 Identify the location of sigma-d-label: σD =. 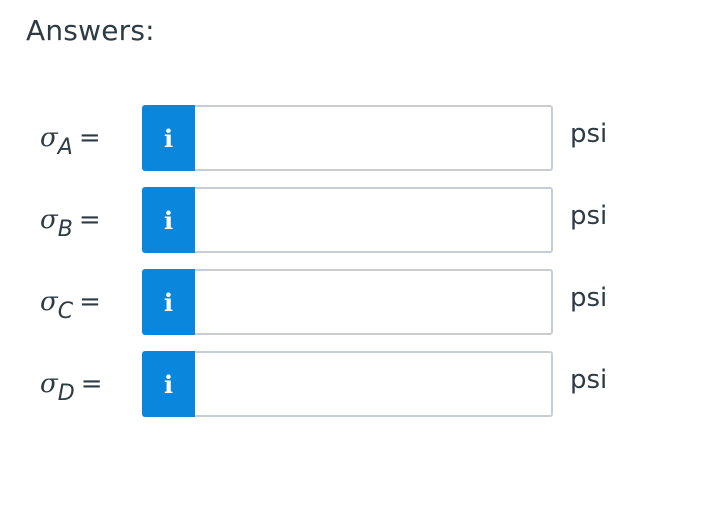
(71, 387).